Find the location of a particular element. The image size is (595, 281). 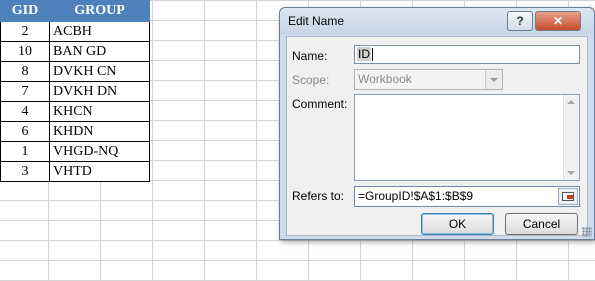

cell-gid: 6 is located at coordinates (25, 131).